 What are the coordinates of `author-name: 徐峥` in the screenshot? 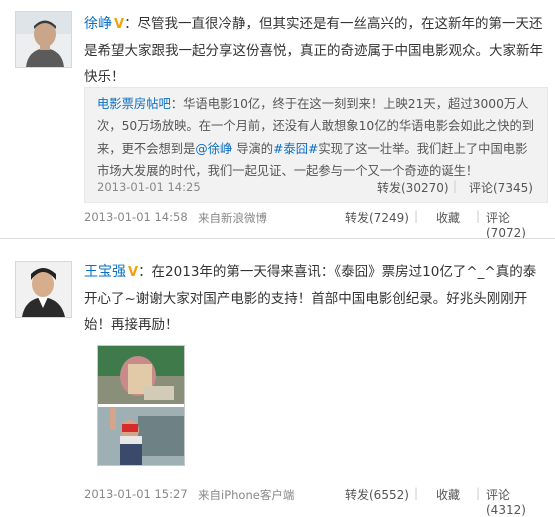 It's located at (98, 24).